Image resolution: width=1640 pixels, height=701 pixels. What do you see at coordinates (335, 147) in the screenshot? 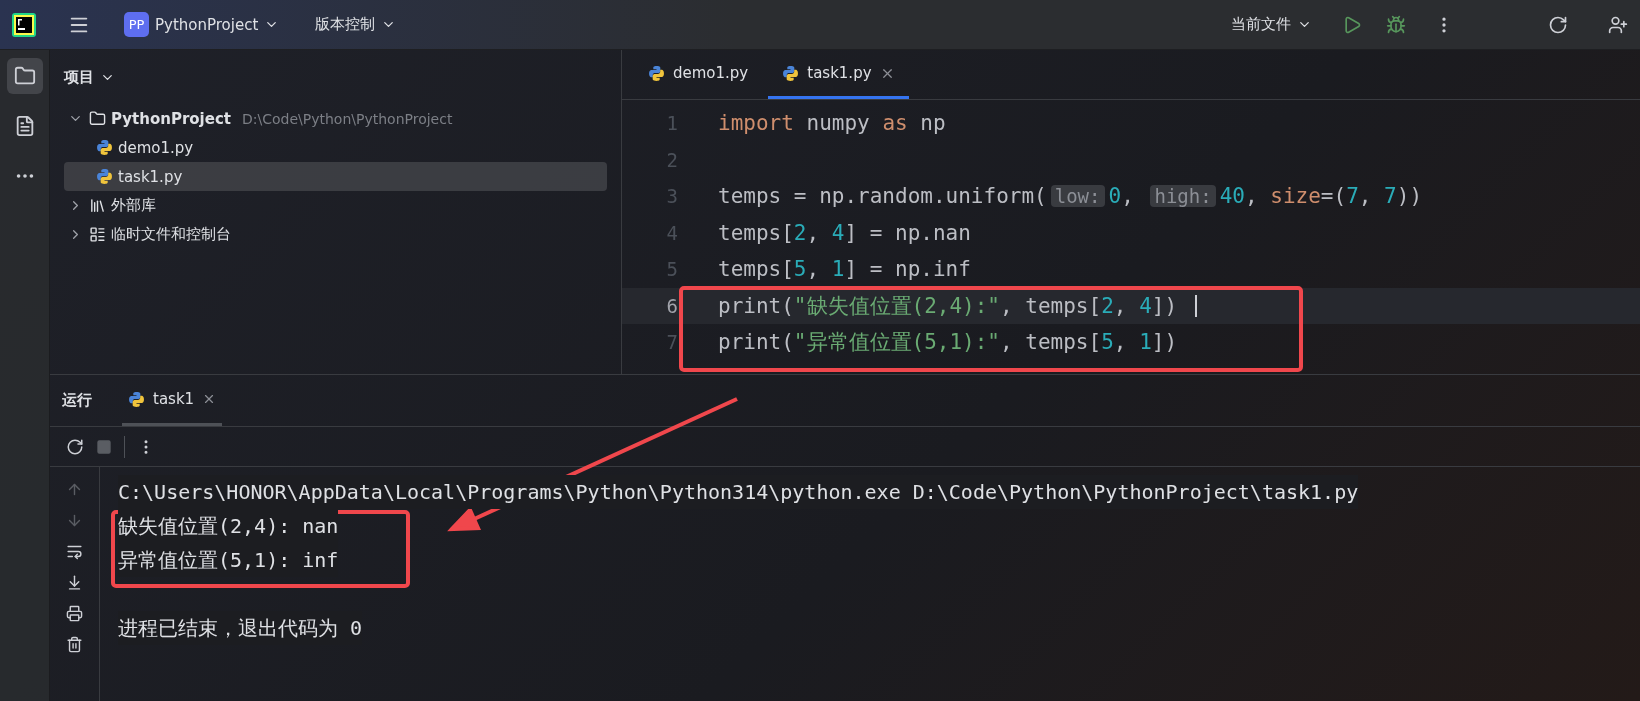
I see `tree-item: demo1.py` at bounding box center [335, 147].